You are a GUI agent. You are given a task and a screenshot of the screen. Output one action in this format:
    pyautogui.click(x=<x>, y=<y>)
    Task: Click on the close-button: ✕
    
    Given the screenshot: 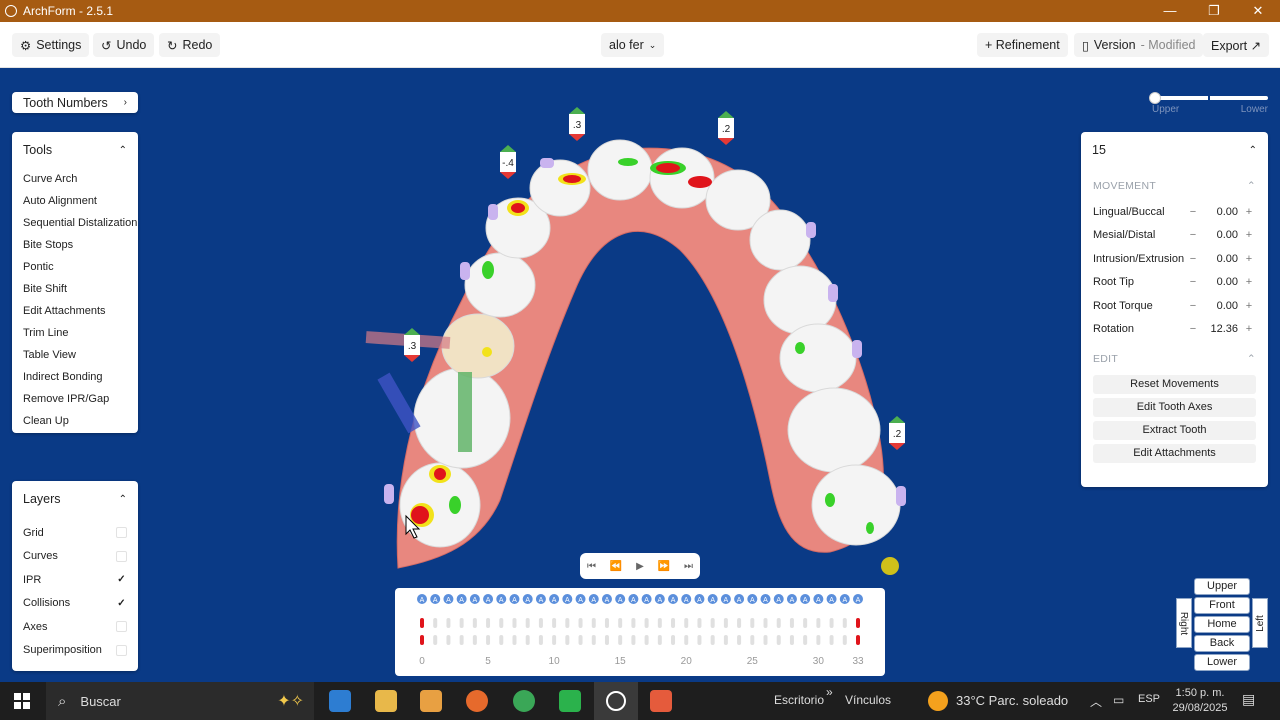 What is the action you would take?
    pyautogui.click(x=1258, y=11)
    